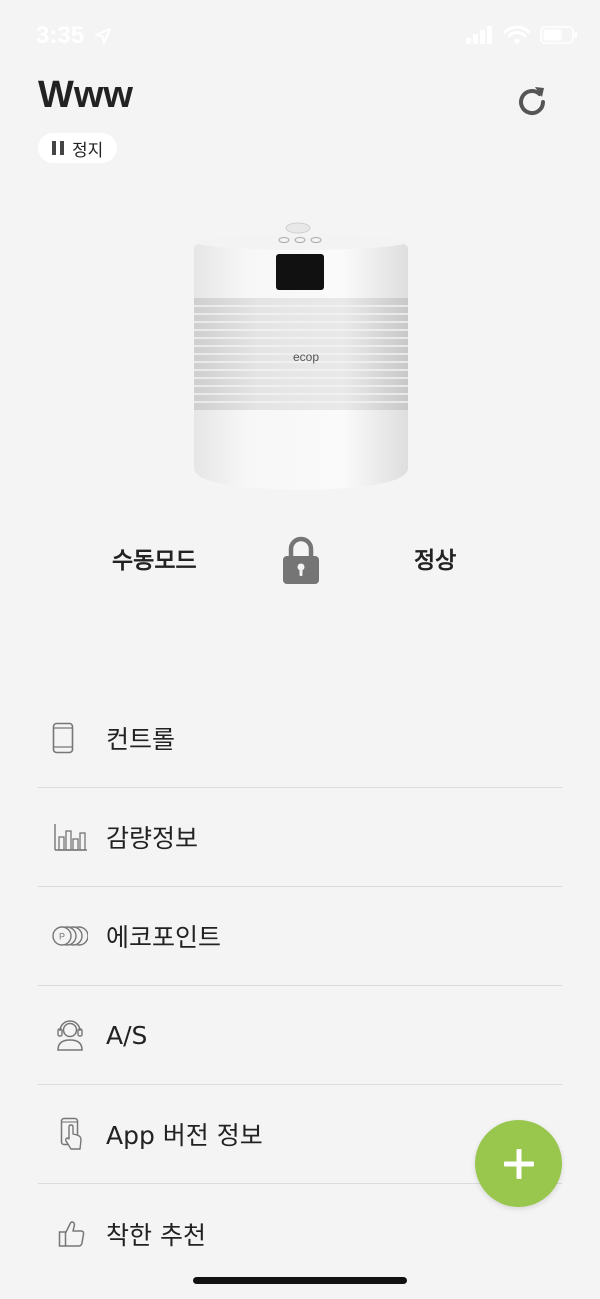  I want to click on refresh-icon, so click(532, 101).